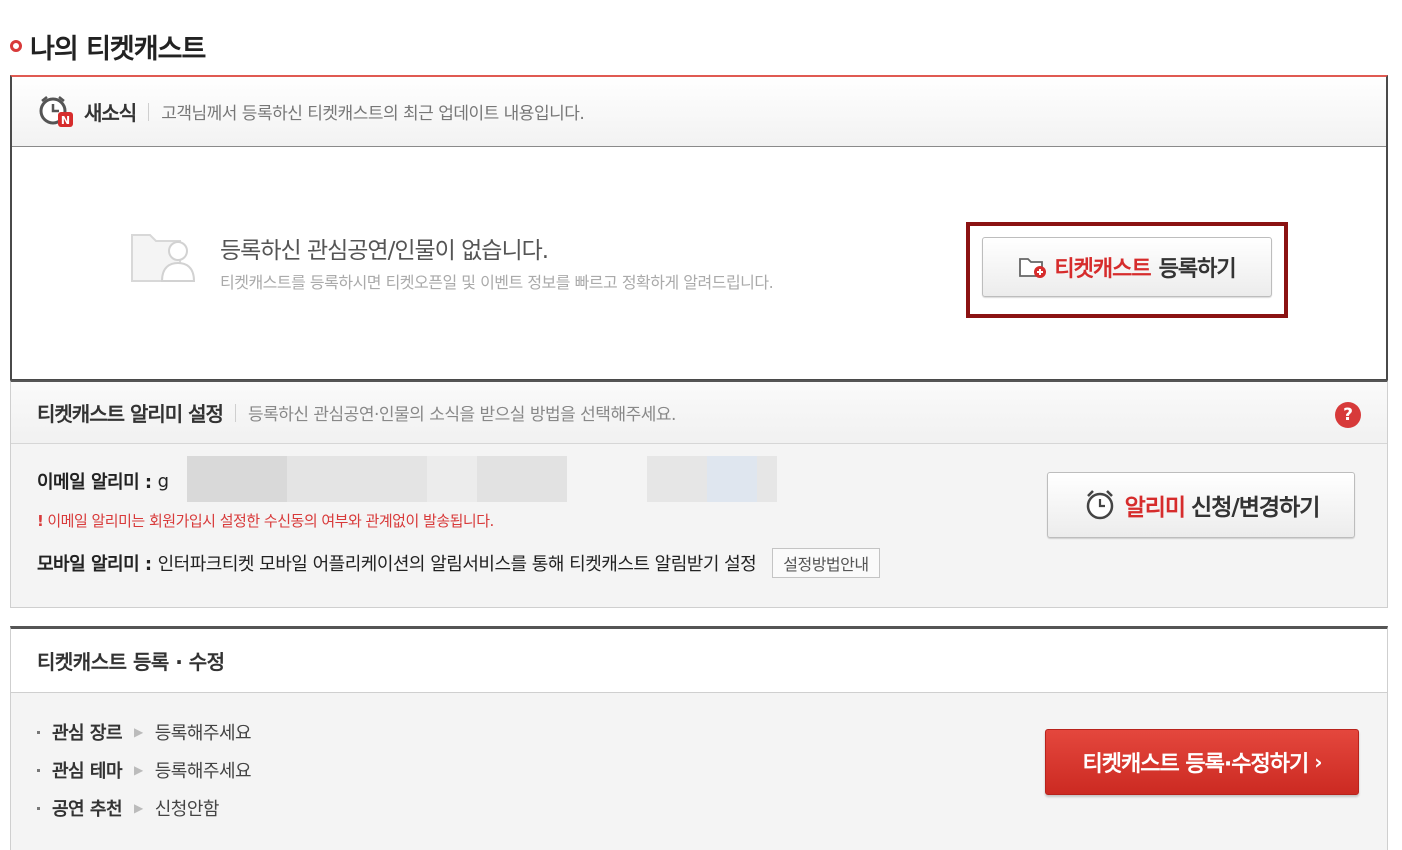 Image resolution: width=1402 pixels, height=850 pixels. I want to click on news-header: N 새소식 고객님께서 등록하신 티켓캐스트의 최근 업데이트 내용입니다., so click(699, 112).